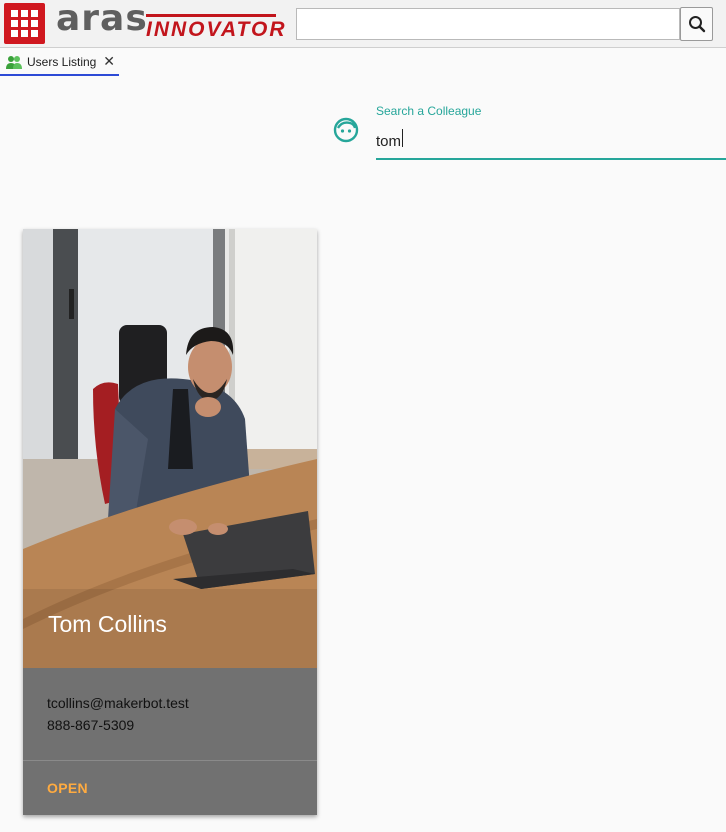 The height and width of the screenshot is (832, 726). Describe the element at coordinates (91, 725) in the screenshot. I see `colleague-phone: 888-867-5309` at that location.